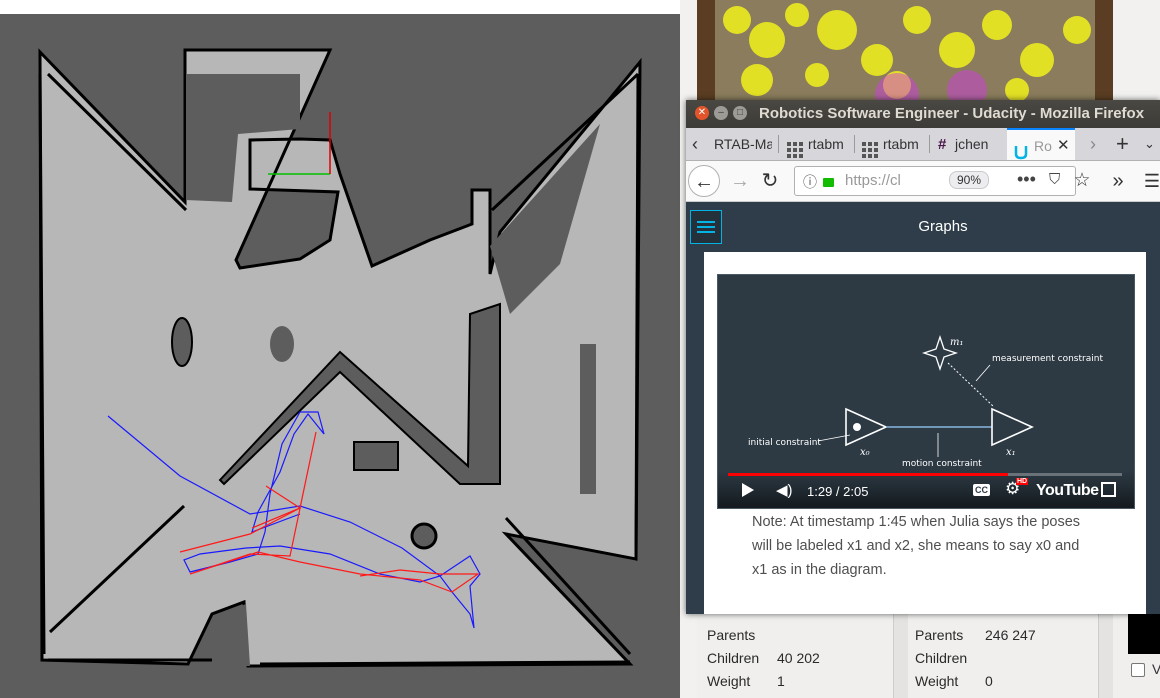 This screenshot has height=698, width=1160. What do you see at coordinates (1082, 181) in the screenshot?
I see `bookmark-star-icon: ☆` at bounding box center [1082, 181].